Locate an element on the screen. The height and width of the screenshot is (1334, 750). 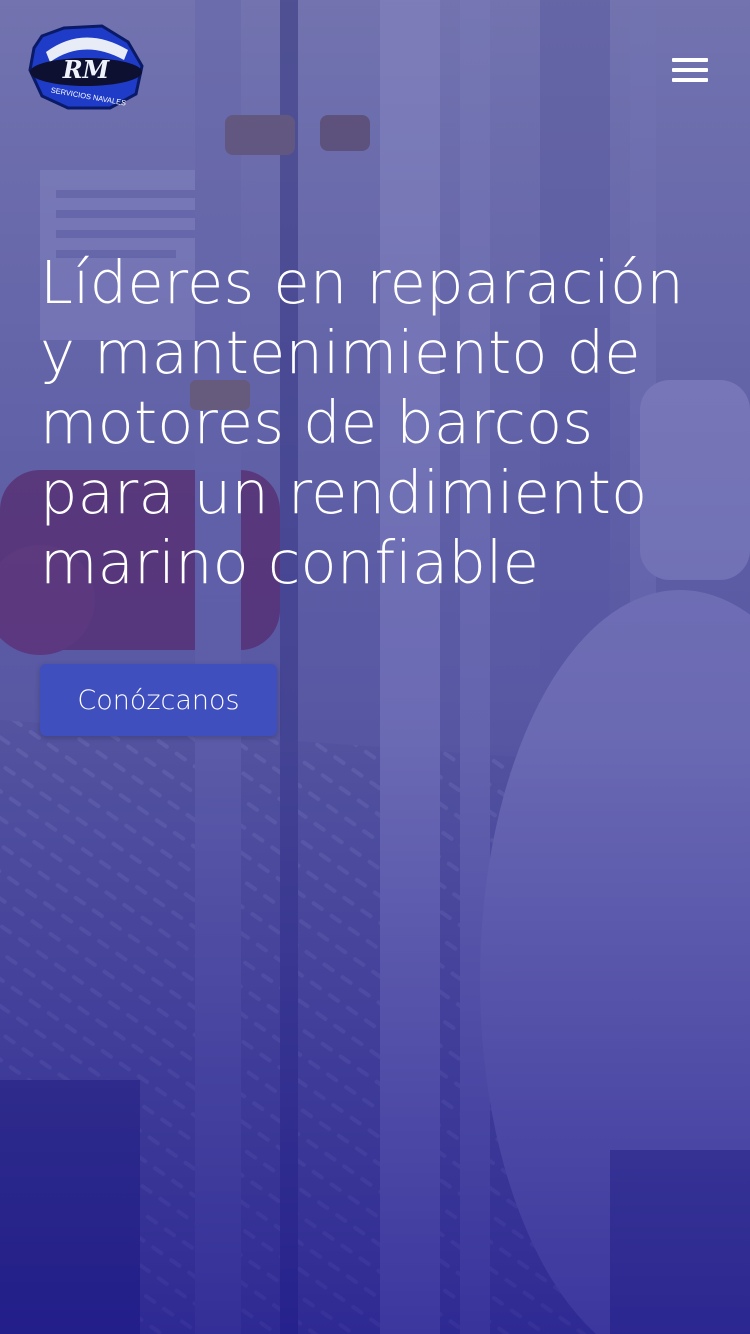
hamburger-menu-icon is located at coordinates (690, 60).